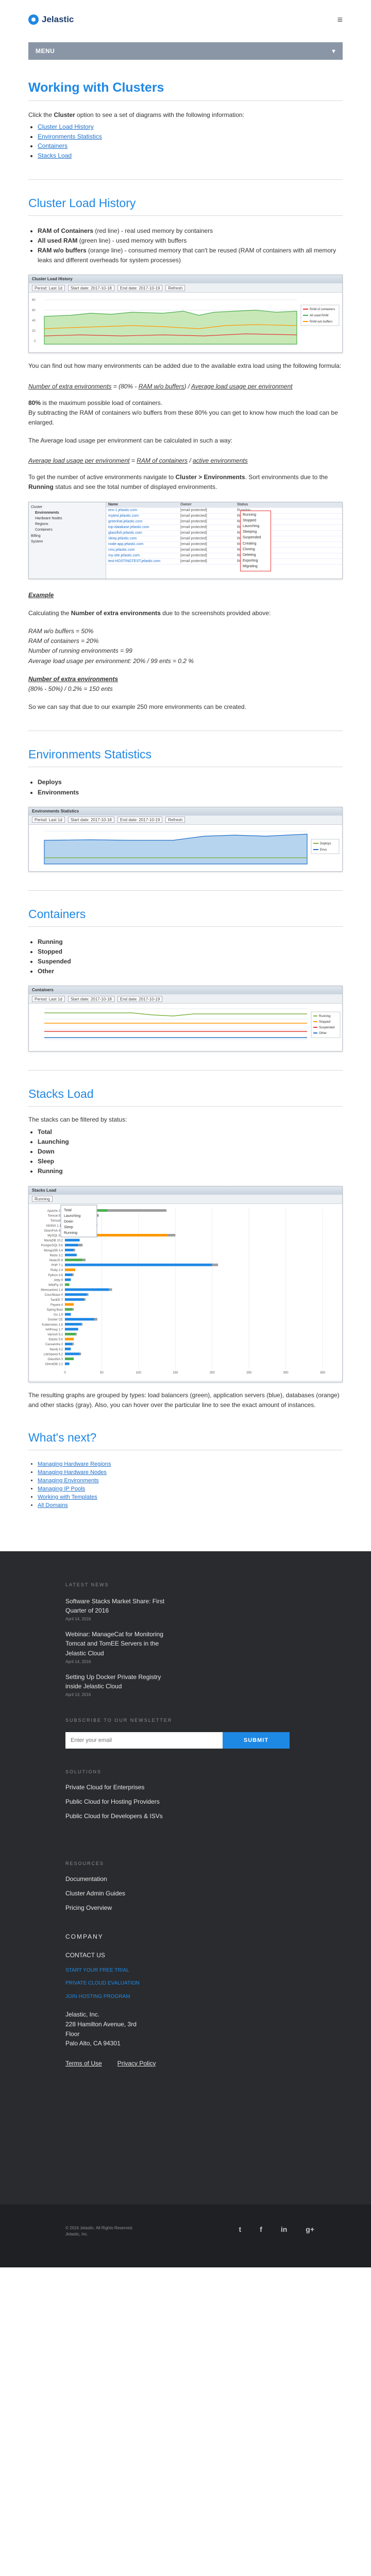 The width and height of the screenshot is (371, 2576). What do you see at coordinates (185, 51) in the screenshot?
I see `menu-bar: MENU ▾` at bounding box center [185, 51].